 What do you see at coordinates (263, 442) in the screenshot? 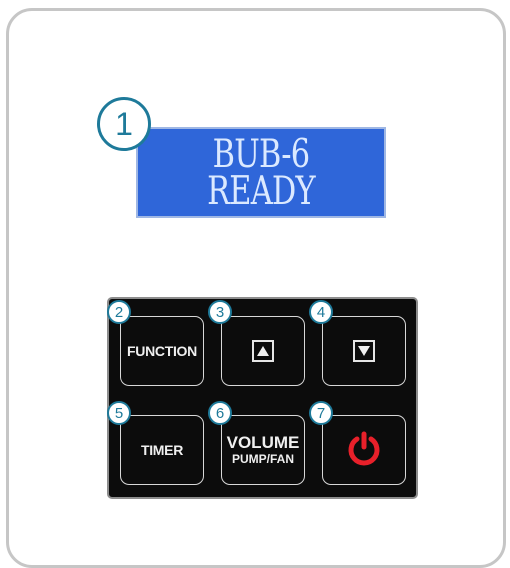
I see `volume-label: VOLUME` at bounding box center [263, 442].